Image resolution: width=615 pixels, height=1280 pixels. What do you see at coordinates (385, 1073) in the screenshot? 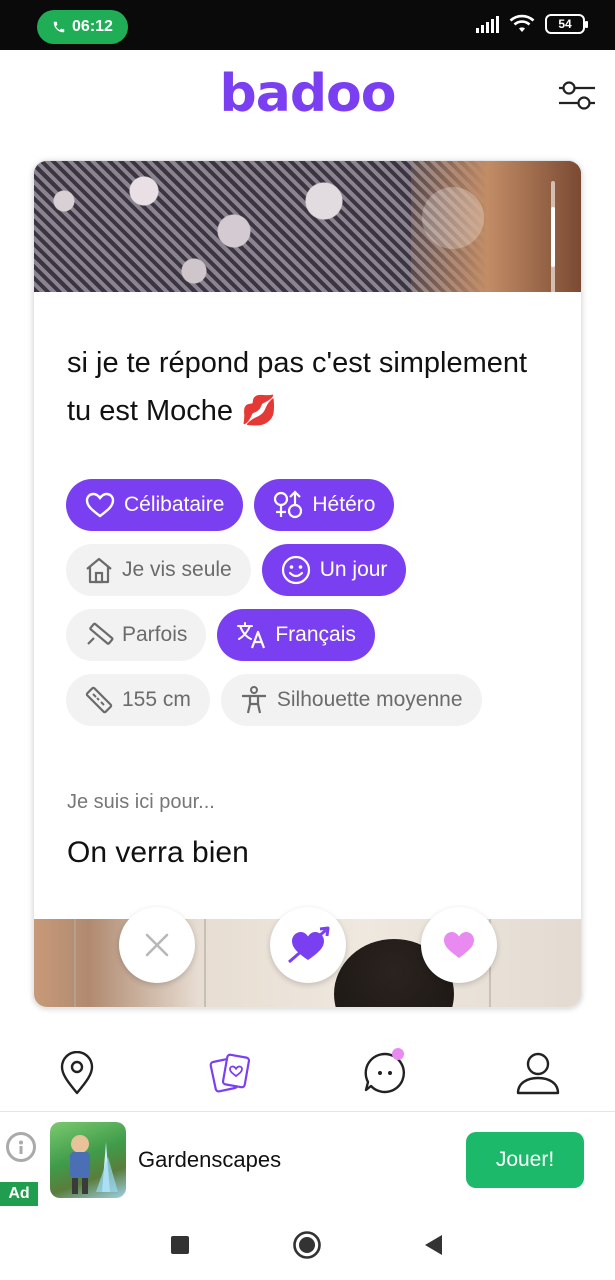
I see `nav-messages` at bounding box center [385, 1073].